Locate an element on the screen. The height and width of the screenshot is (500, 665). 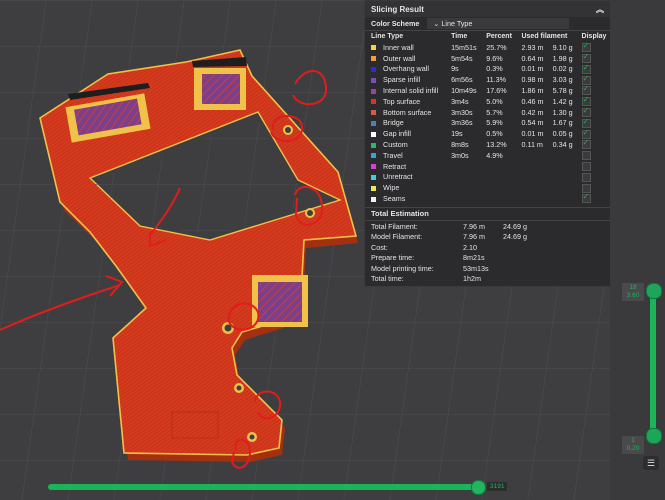
line-type-length: 2.93 m is located at coordinates (532, 47).